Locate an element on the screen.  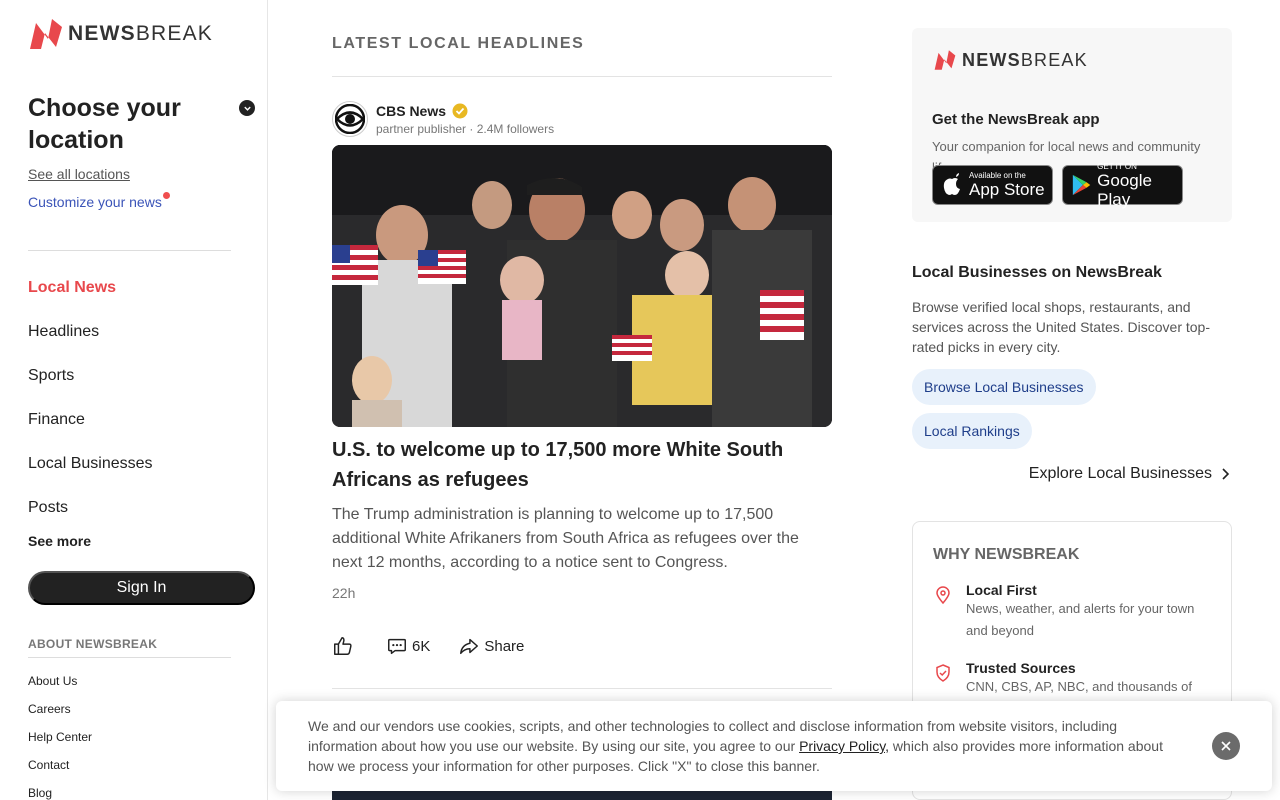
share-label: Share is located at coordinates (504, 646).